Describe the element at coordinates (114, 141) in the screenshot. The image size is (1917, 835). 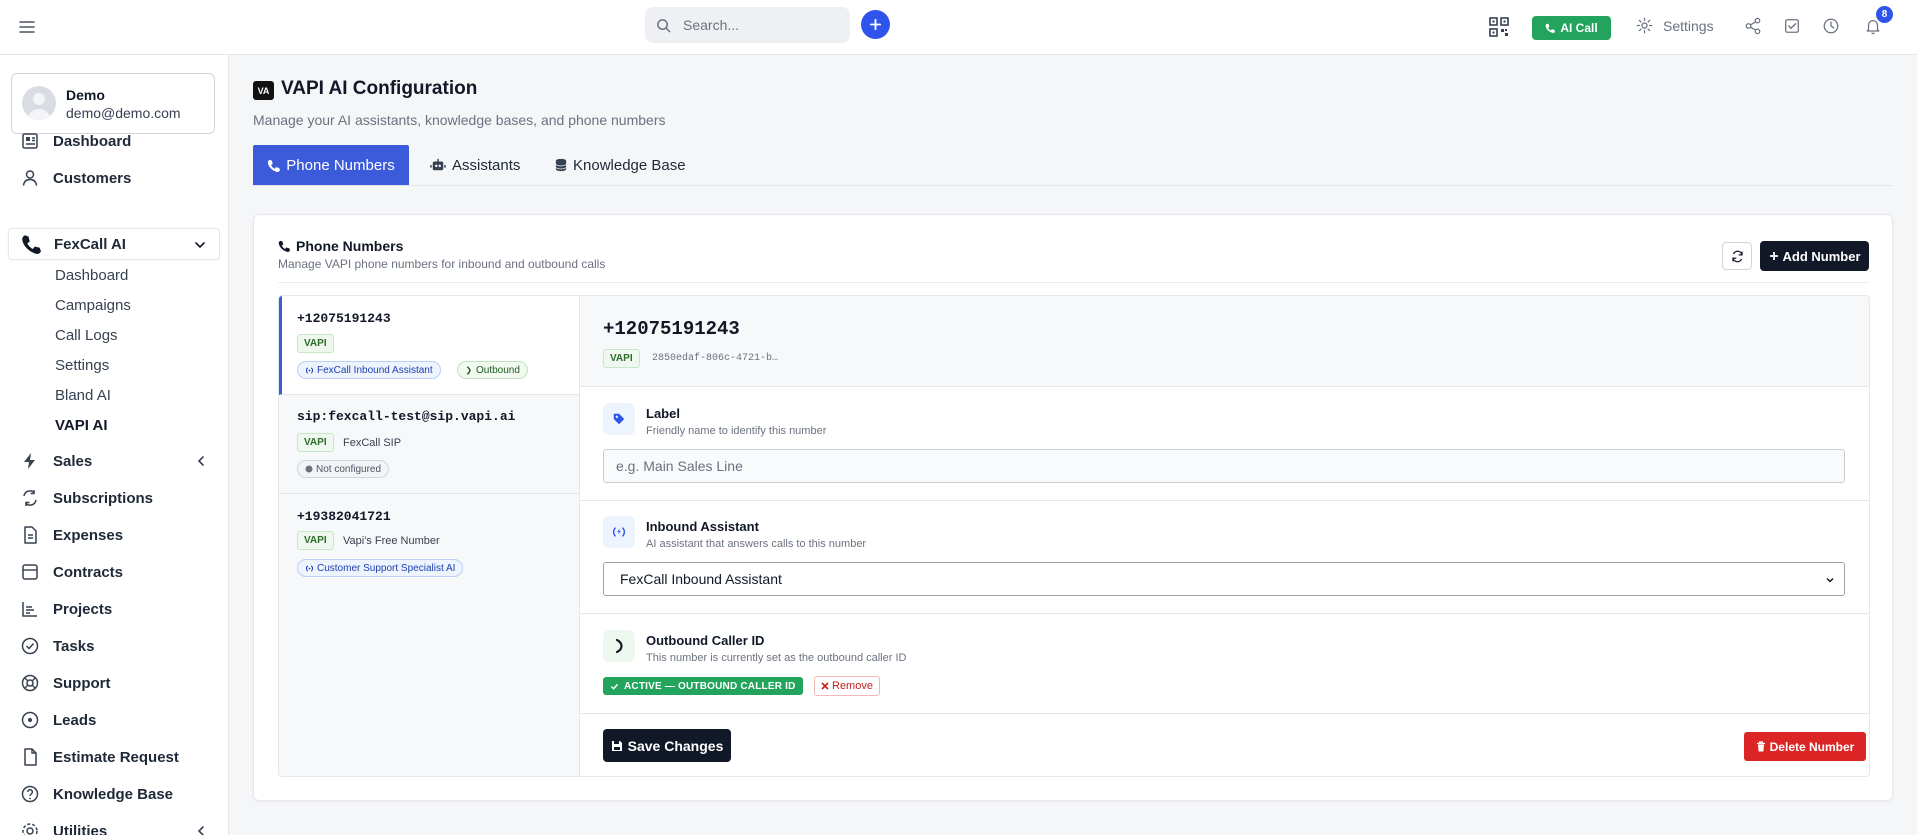
I see `sidebar-item-dashboard: Dashboard` at that location.